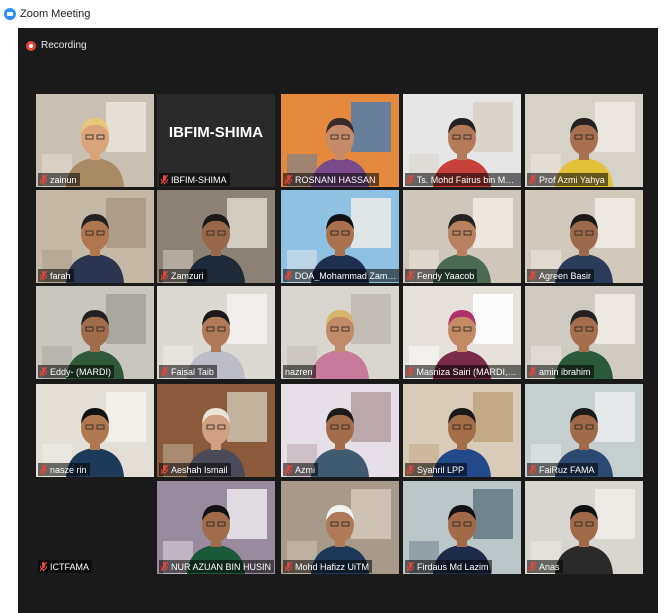 The image size is (666, 613). Describe the element at coordinates (462, 236) in the screenshot. I see `participant-tile: Fendy Yaacob` at that location.